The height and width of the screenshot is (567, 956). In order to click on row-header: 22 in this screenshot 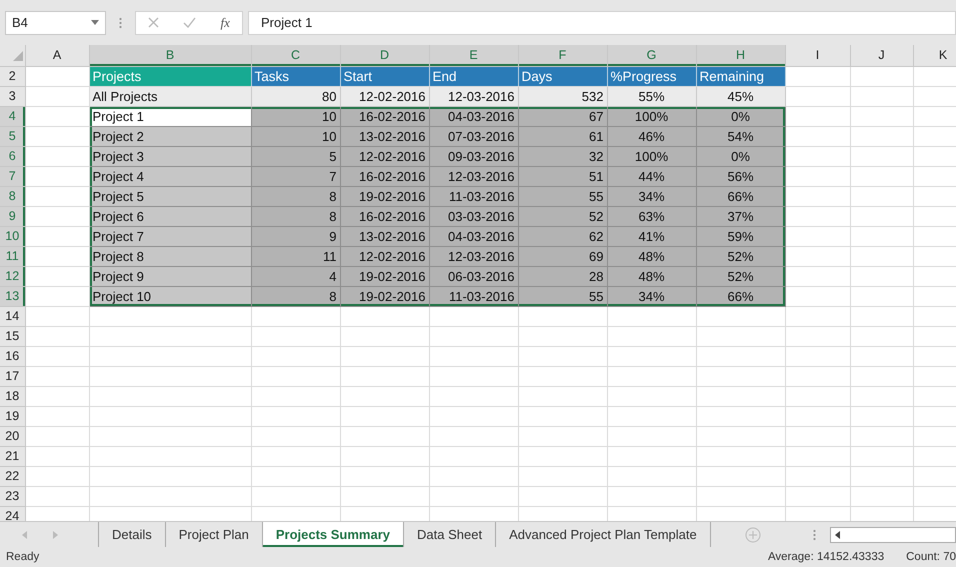, I will do `click(12, 476)`.